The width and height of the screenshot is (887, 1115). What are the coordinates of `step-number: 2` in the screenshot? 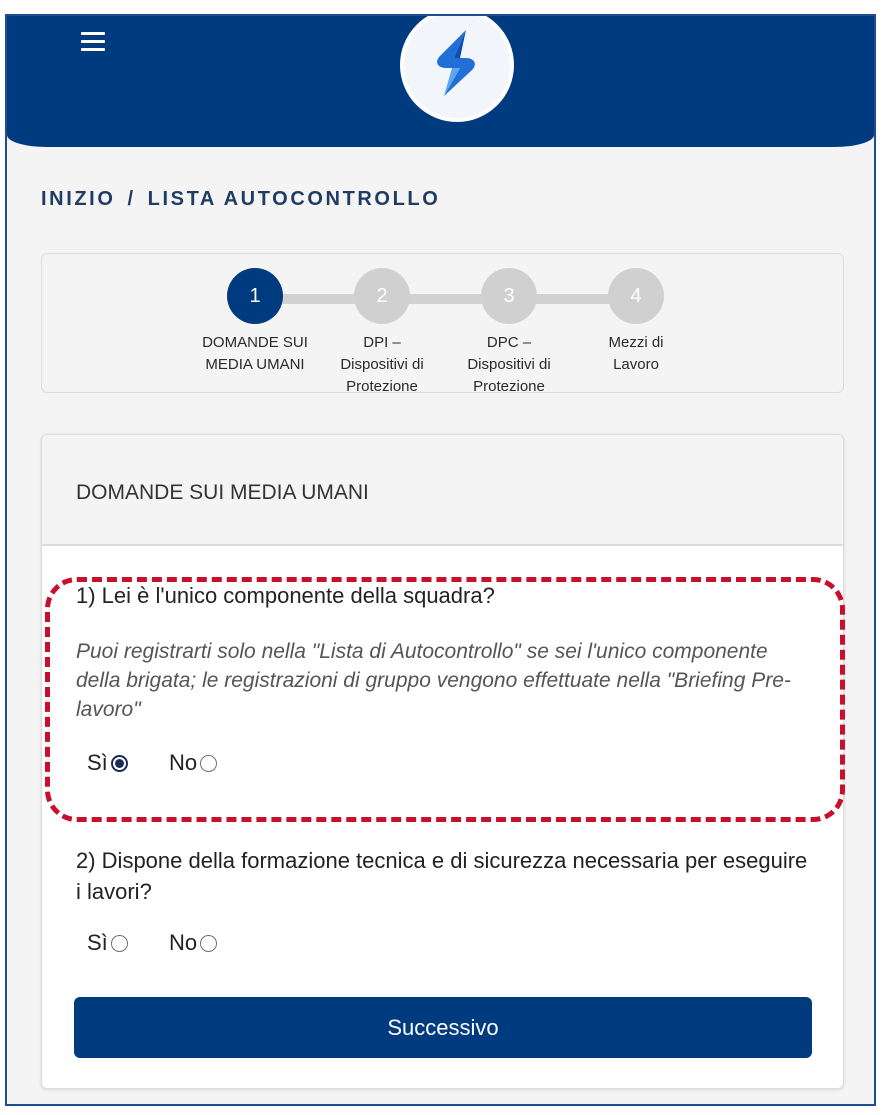 It's located at (382, 296).